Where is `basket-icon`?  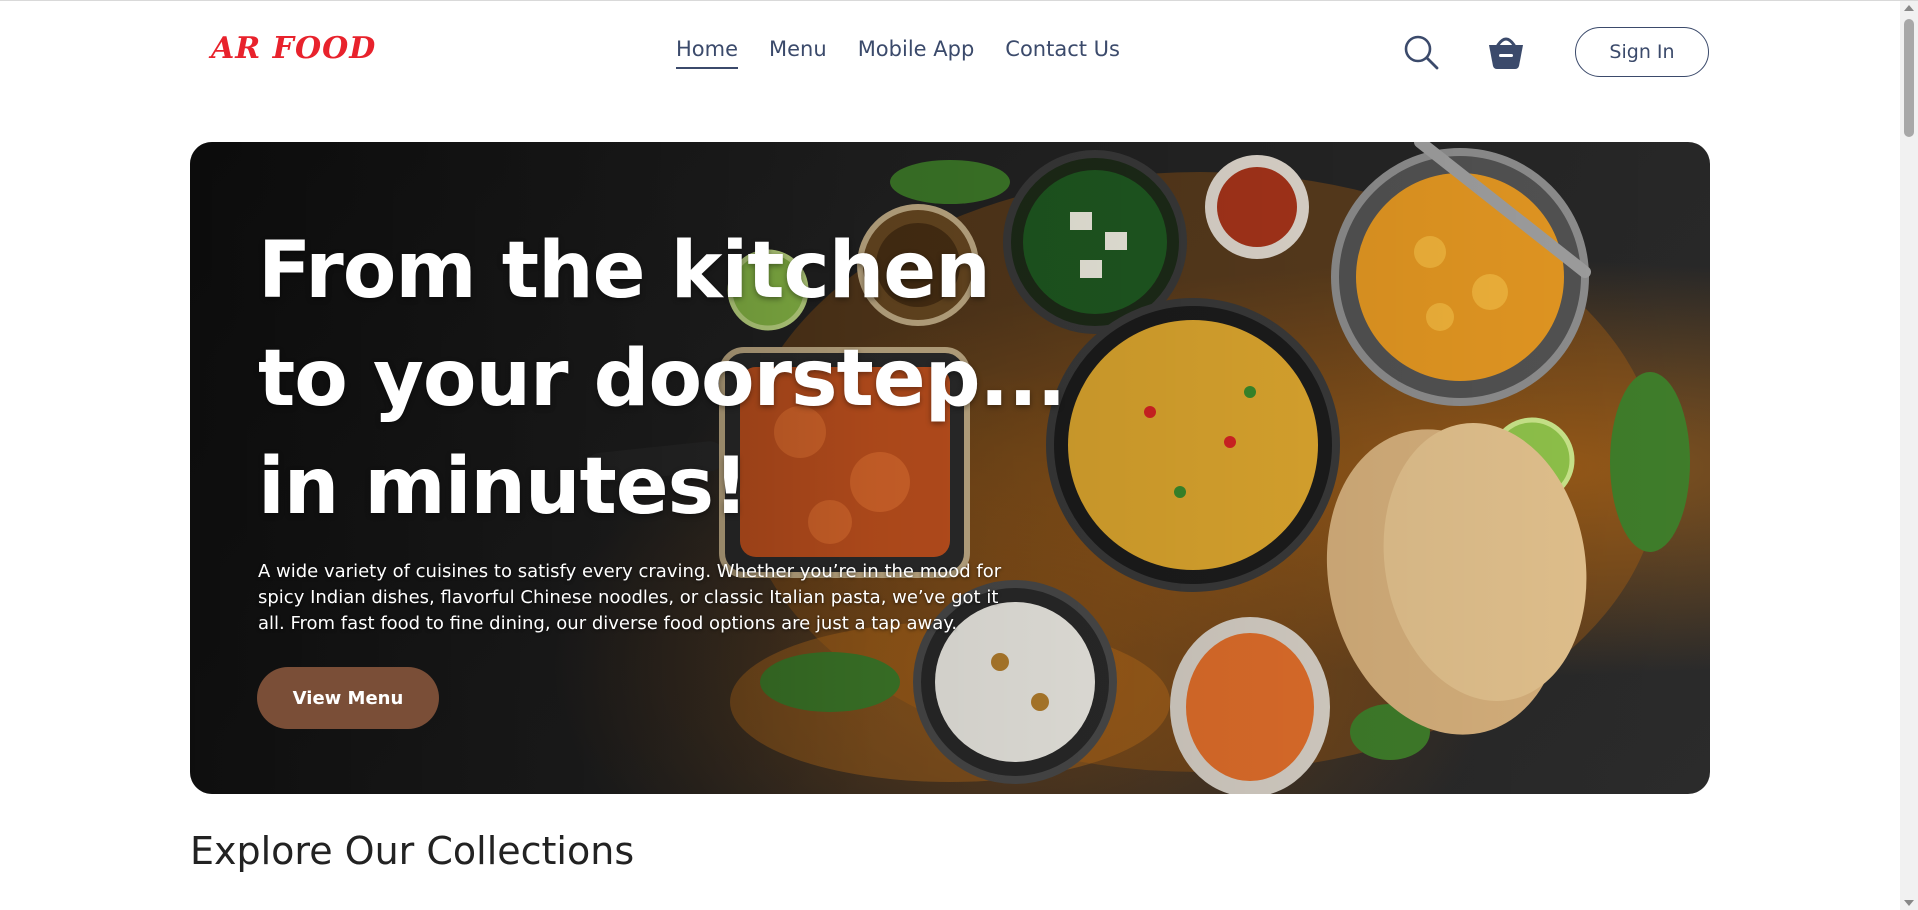 basket-icon is located at coordinates (1506, 51).